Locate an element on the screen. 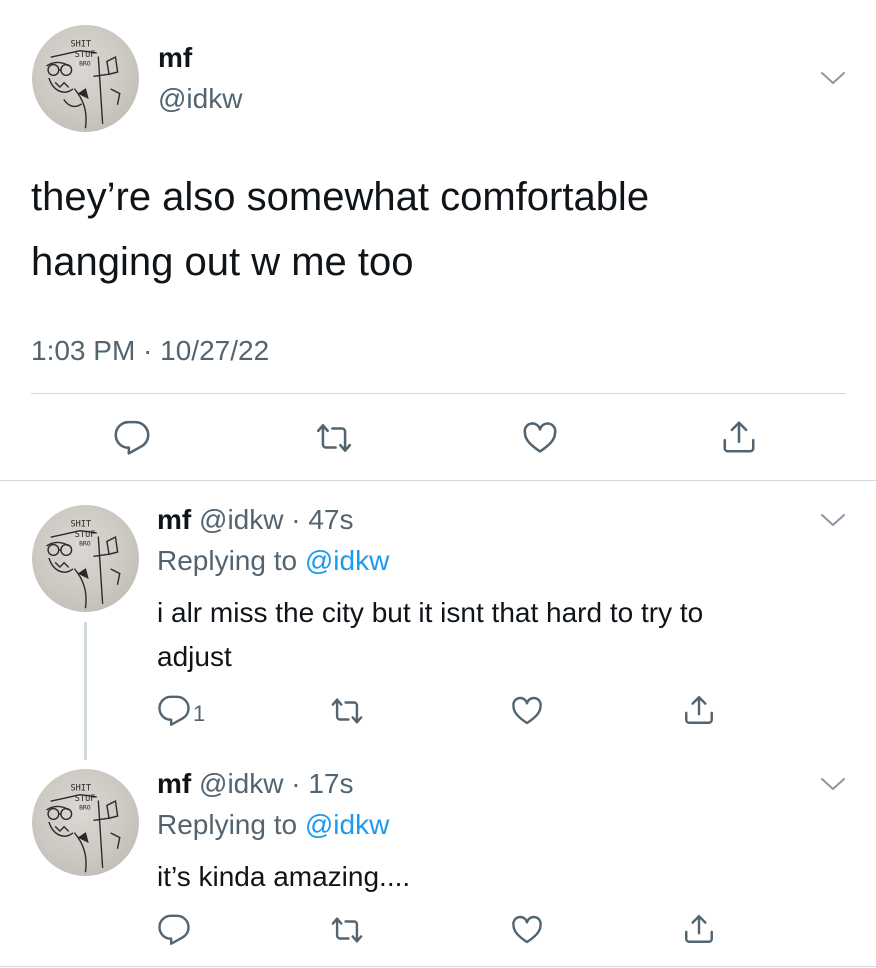  author-meta: @idkw · 47s is located at coordinates (276, 519).